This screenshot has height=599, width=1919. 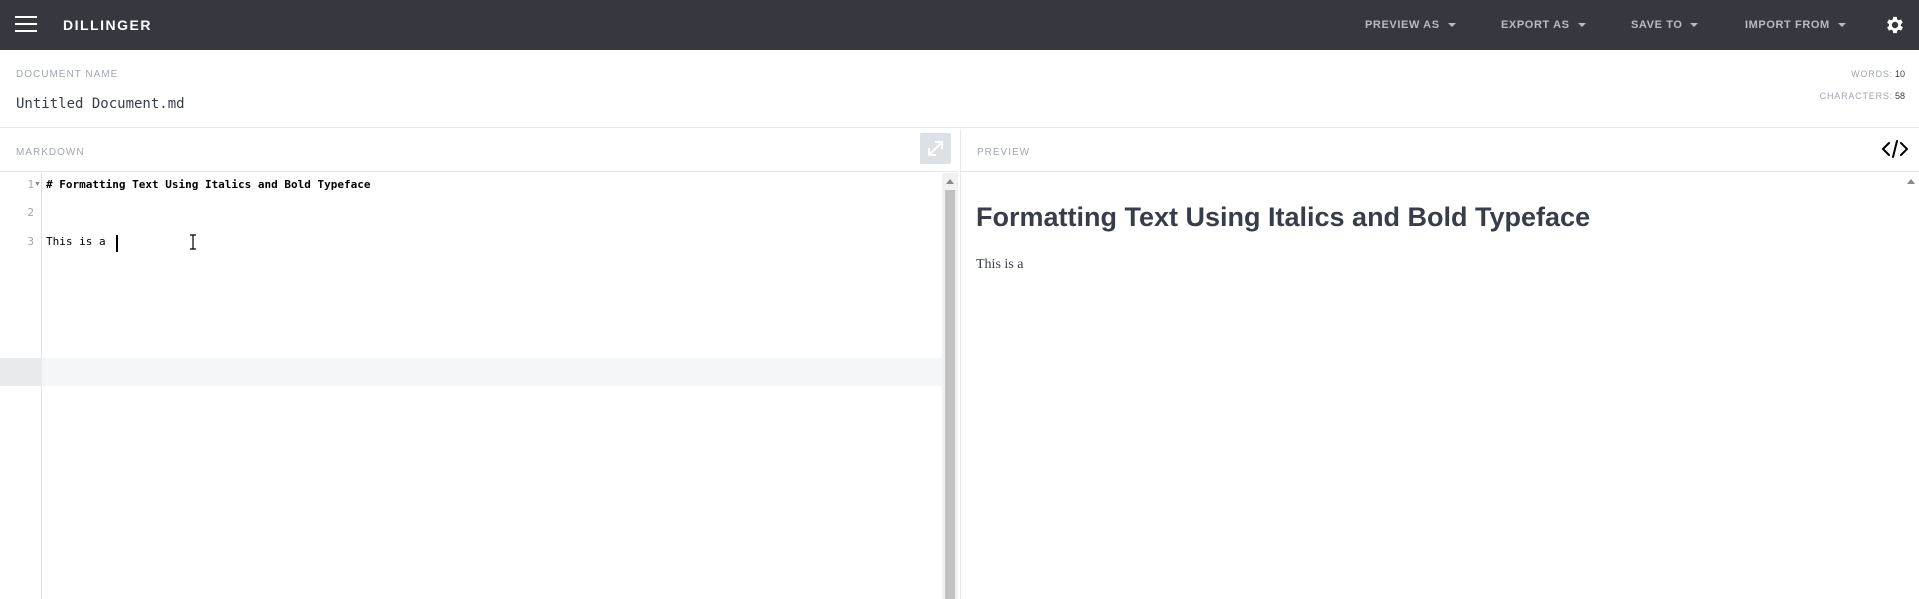 I want to click on markdown-pane-header, so click(x=479, y=150).